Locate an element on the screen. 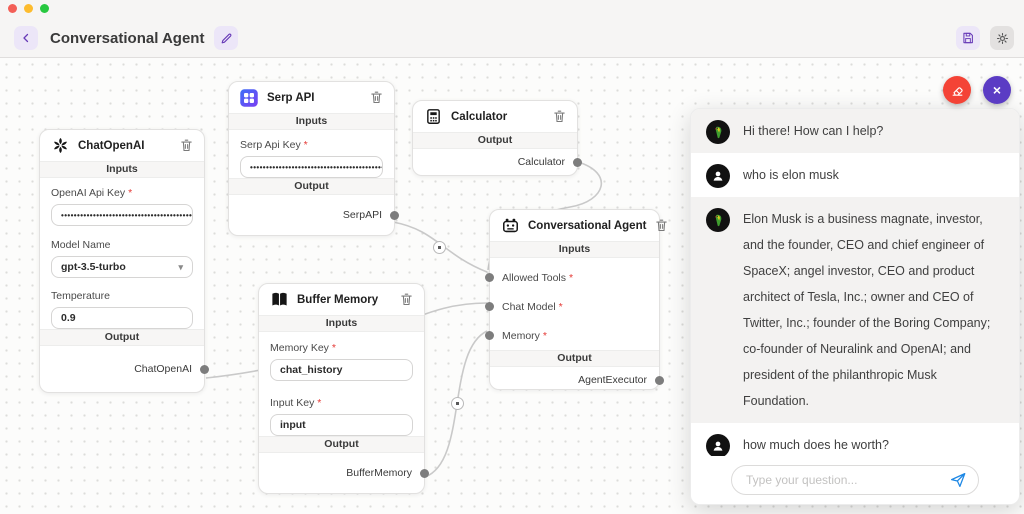 The height and width of the screenshot is (514, 1024). chat-message-bot: Hi there! How can I help? is located at coordinates (855, 131).